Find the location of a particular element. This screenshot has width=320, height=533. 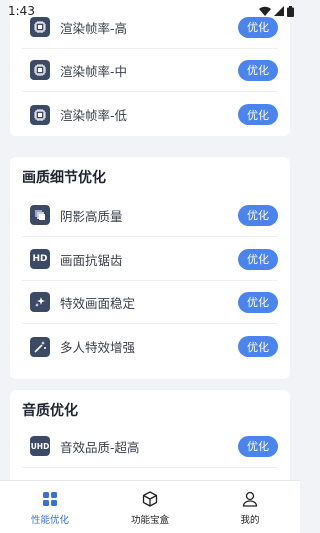

user-icon is located at coordinates (250, 499).